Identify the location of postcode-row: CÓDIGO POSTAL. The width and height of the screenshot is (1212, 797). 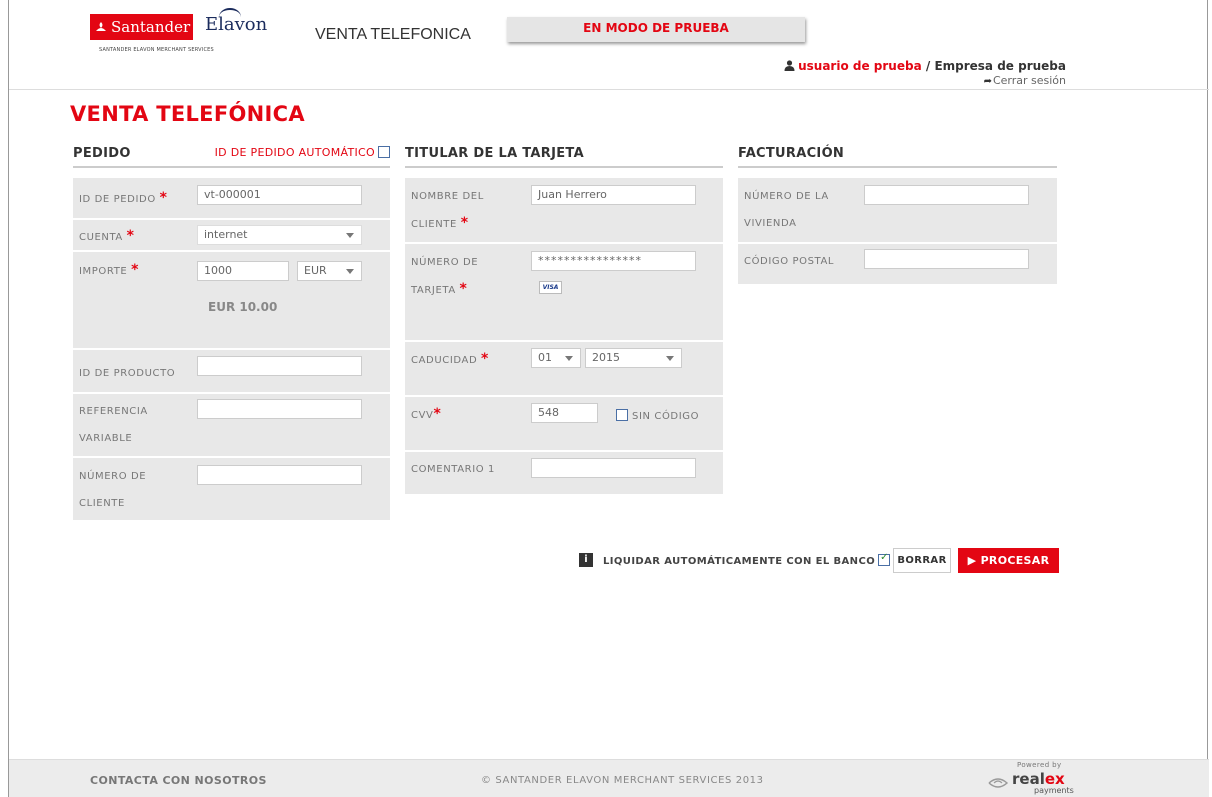
(897, 265).